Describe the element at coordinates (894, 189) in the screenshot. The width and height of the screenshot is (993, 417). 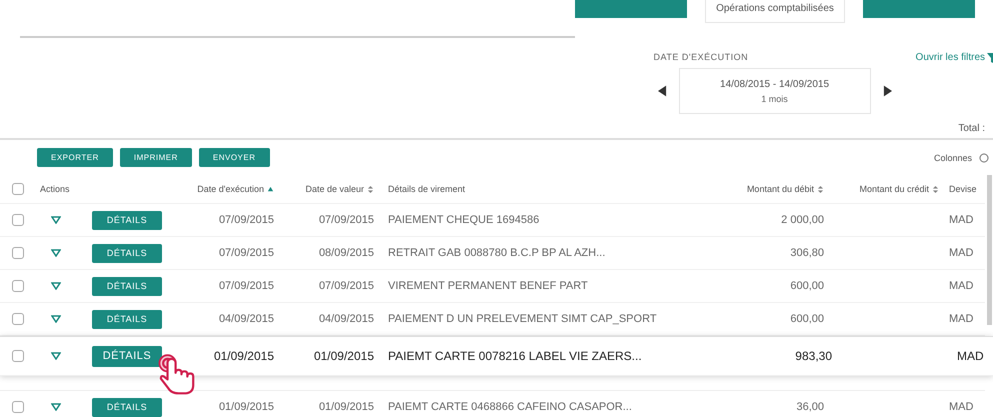
I see `column-header: Montant du crédit` at that location.